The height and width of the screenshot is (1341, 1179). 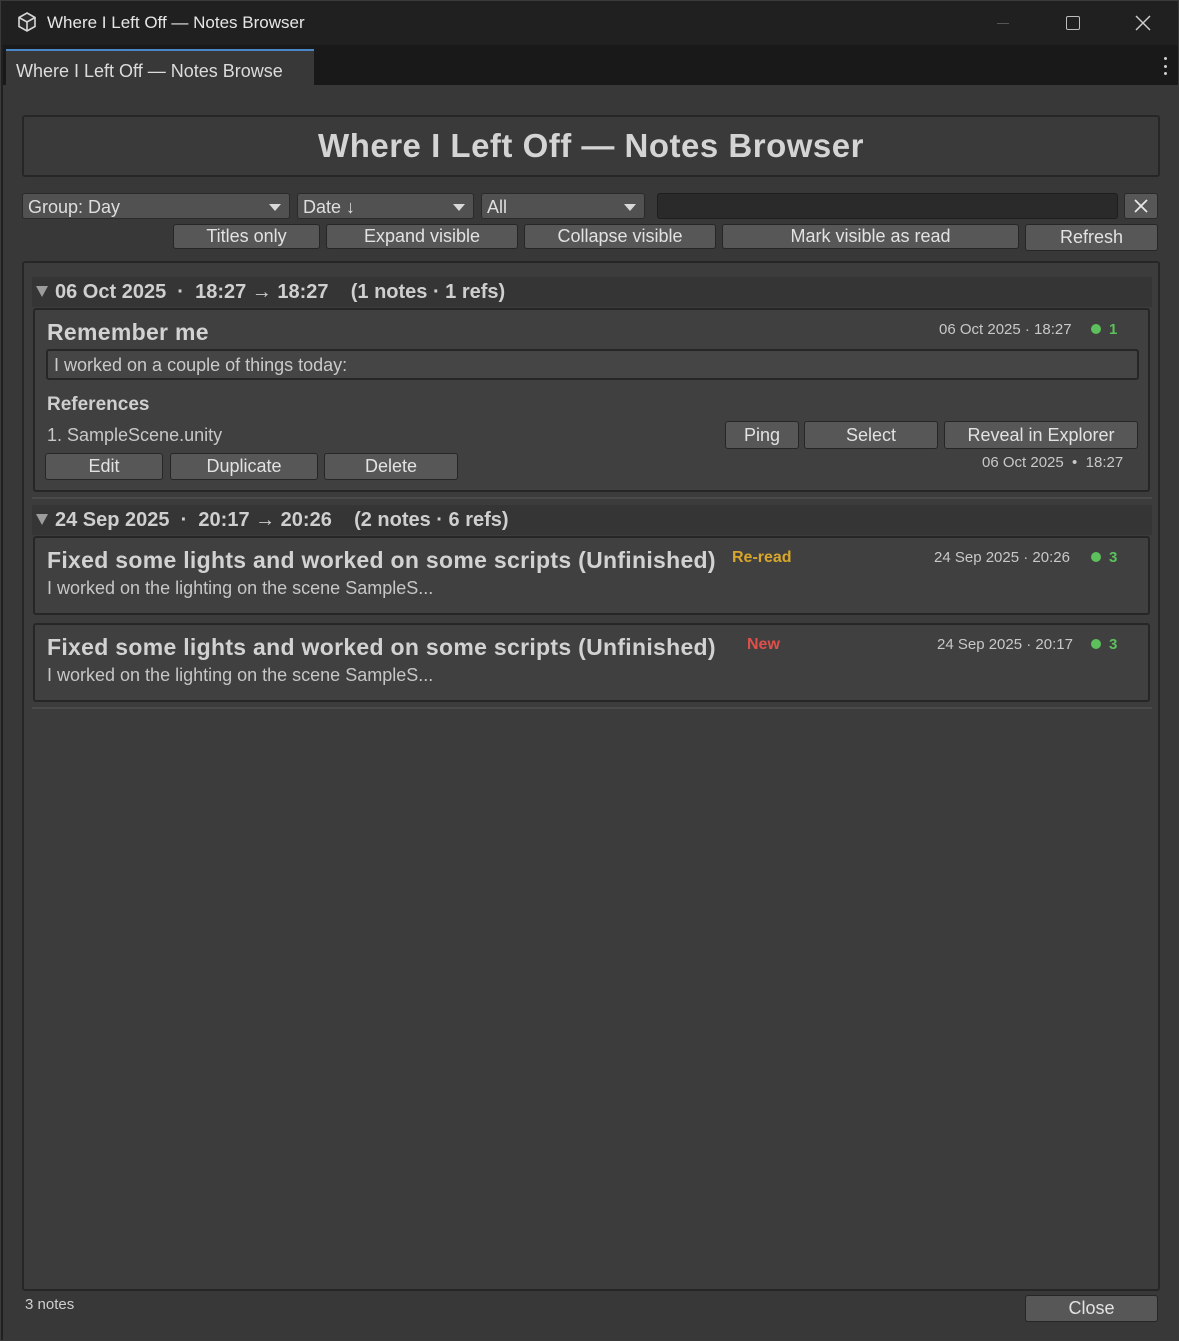 I want to click on new-badge: New, so click(x=763, y=644).